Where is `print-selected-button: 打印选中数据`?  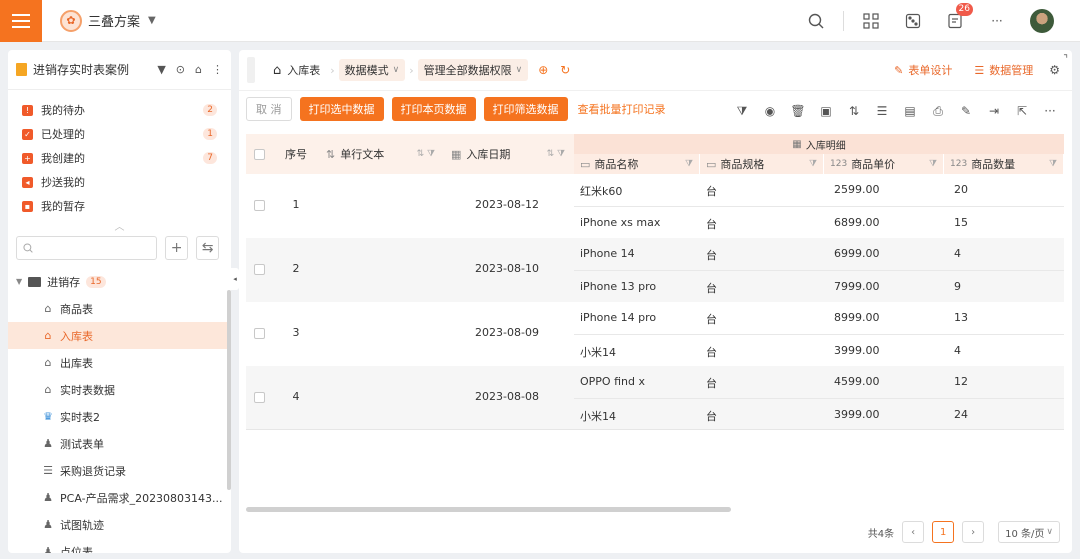 print-selected-button: 打印选中数据 is located at coordinates (341, 108).